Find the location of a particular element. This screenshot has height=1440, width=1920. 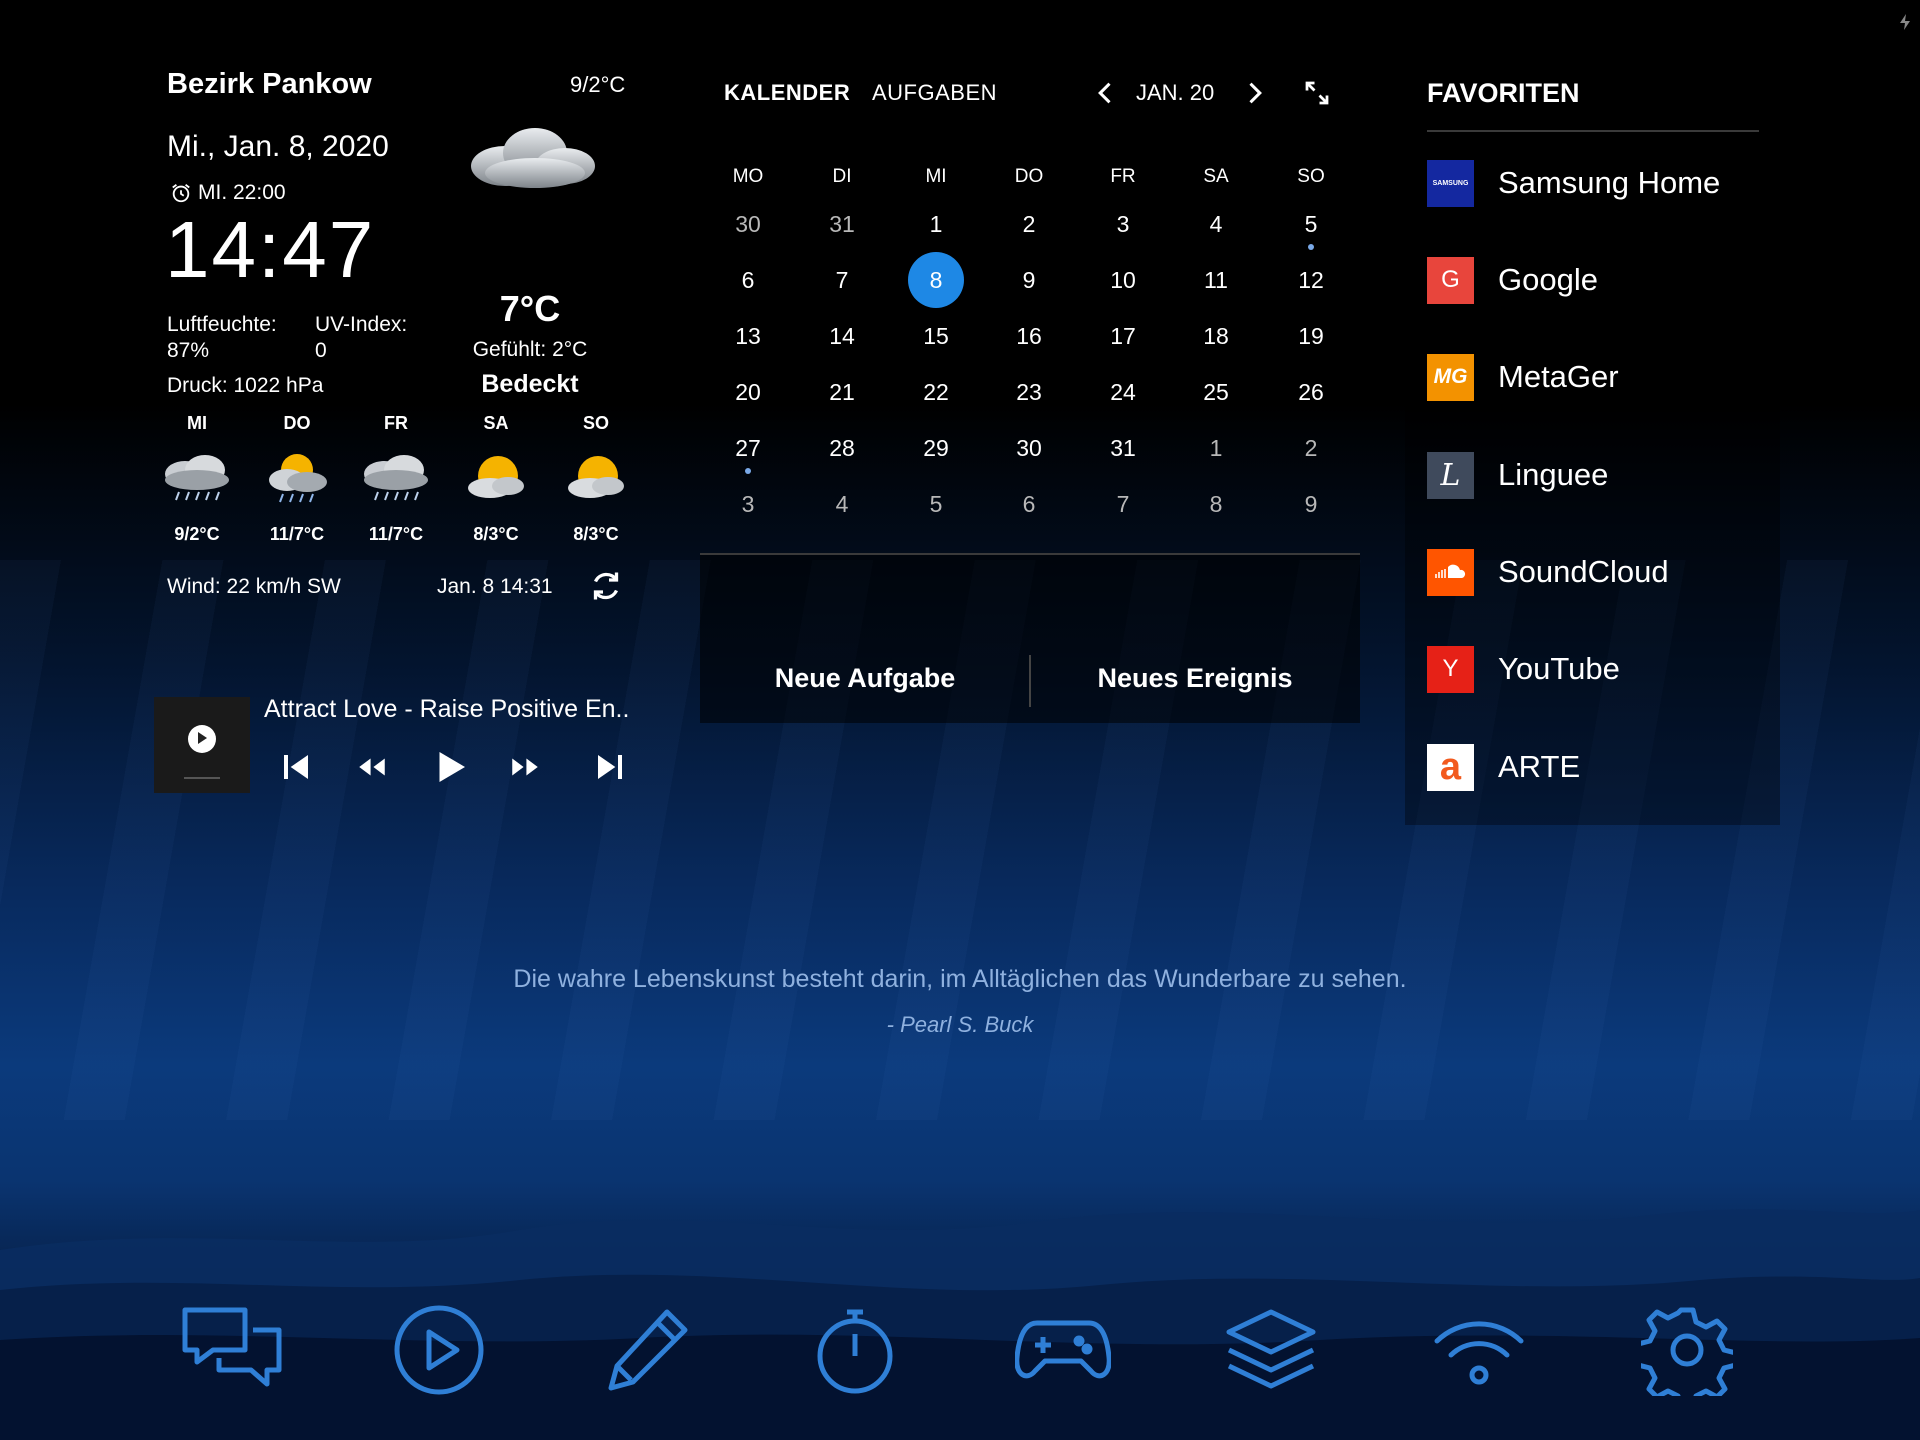

calendar-day: 11 is located at coordinates (1216, 280).